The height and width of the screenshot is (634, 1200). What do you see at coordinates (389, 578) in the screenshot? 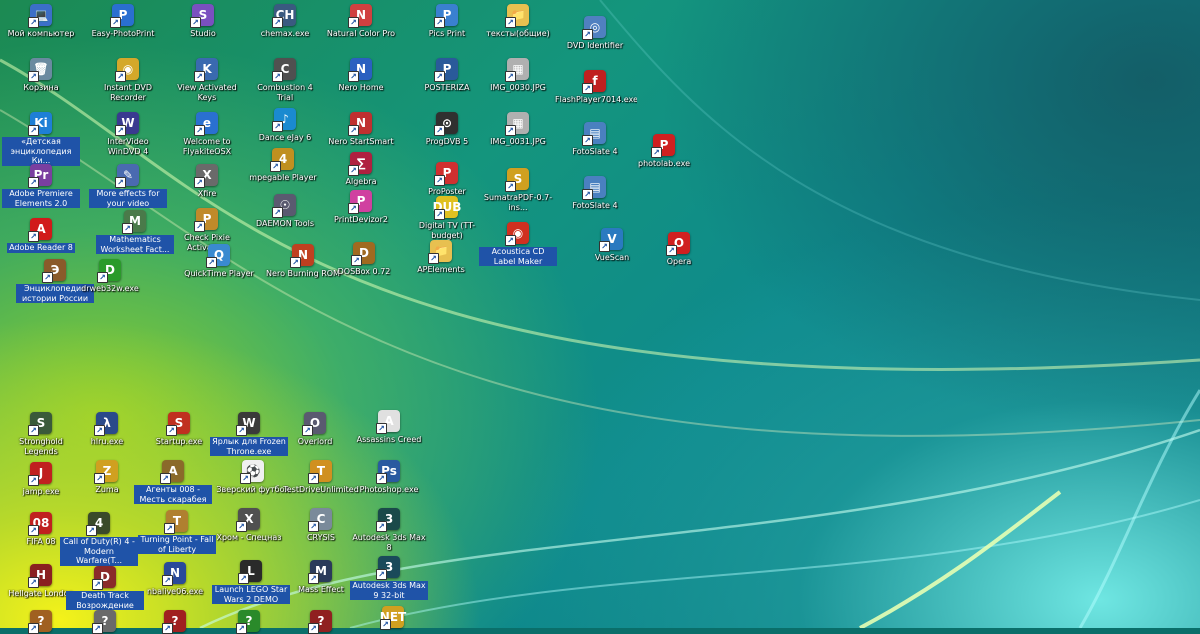
I see `desktop-icon: 3 ↗ Autodesk 3ds Max 9 32-bit` at bounding box center [389, 578].